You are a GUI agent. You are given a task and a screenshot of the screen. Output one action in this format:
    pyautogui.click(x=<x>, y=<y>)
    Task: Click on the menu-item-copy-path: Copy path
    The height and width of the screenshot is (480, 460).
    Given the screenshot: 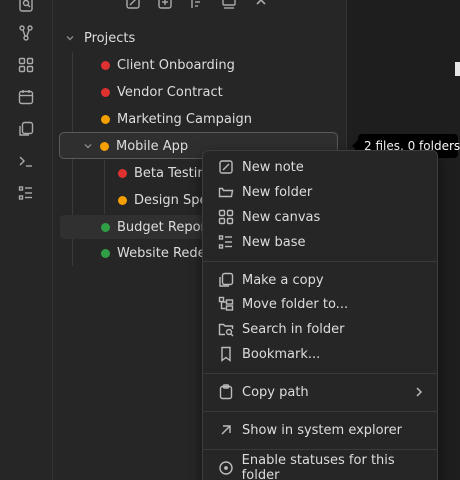 What is the action you would take?
    pyautogui.click(x=321, y=392)
    